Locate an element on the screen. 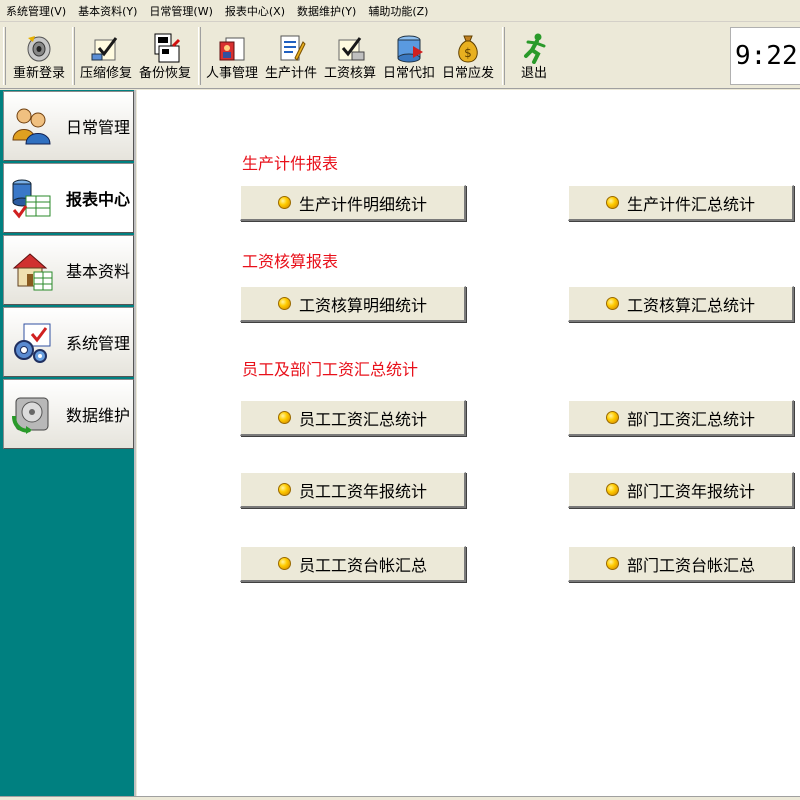  dept-salary-summary-button: 部门工资汇总统计 is located at coordinates (681, 418).